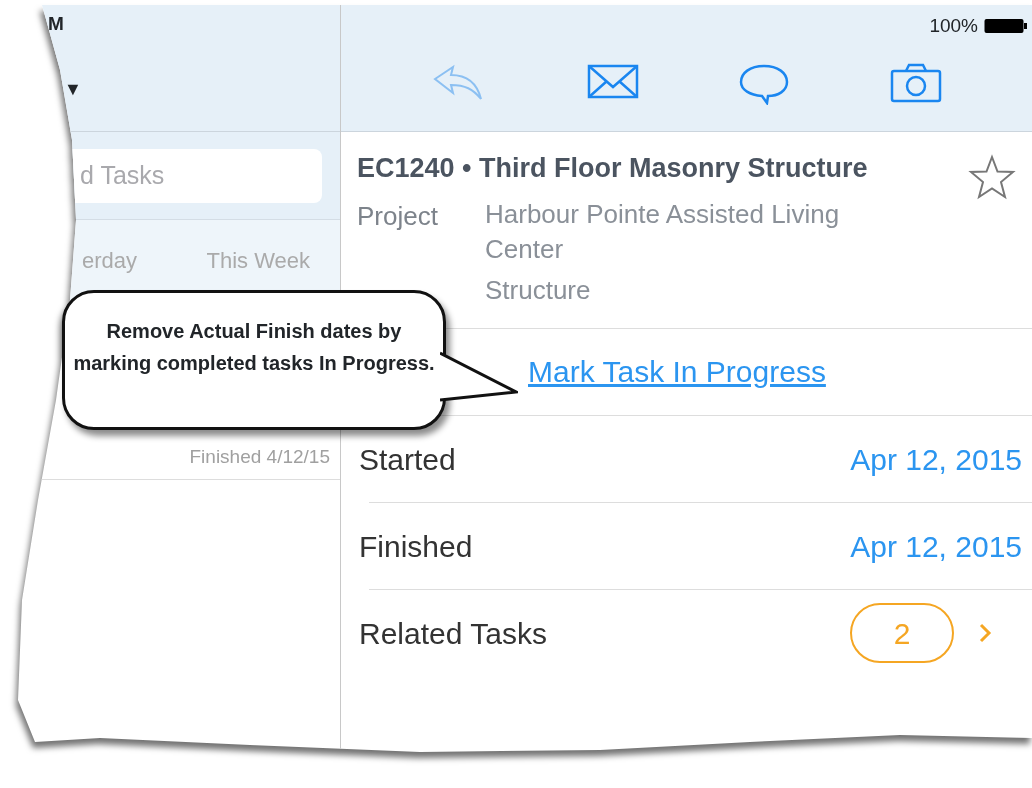 The height and width of the screenshot is (788, 1032). What do you see at coordinates (902, 633) in the screenshot?
I see `count-badge: 2` at bounding box center [902, 633].